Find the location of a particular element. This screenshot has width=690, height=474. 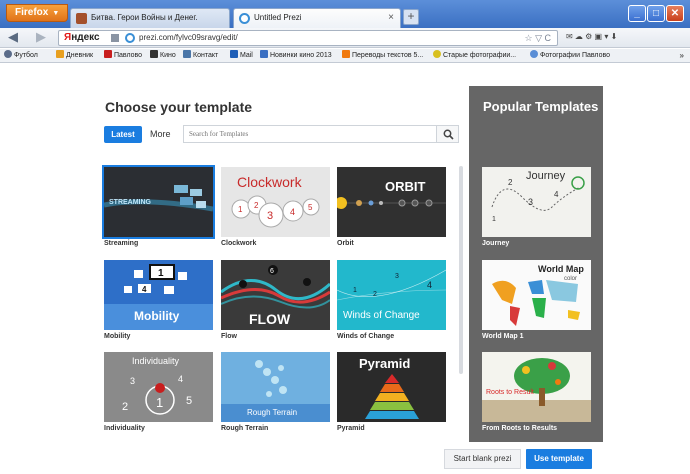

start-blank-prezi-button: Start blank prezi is located at coordinates (482, 459).